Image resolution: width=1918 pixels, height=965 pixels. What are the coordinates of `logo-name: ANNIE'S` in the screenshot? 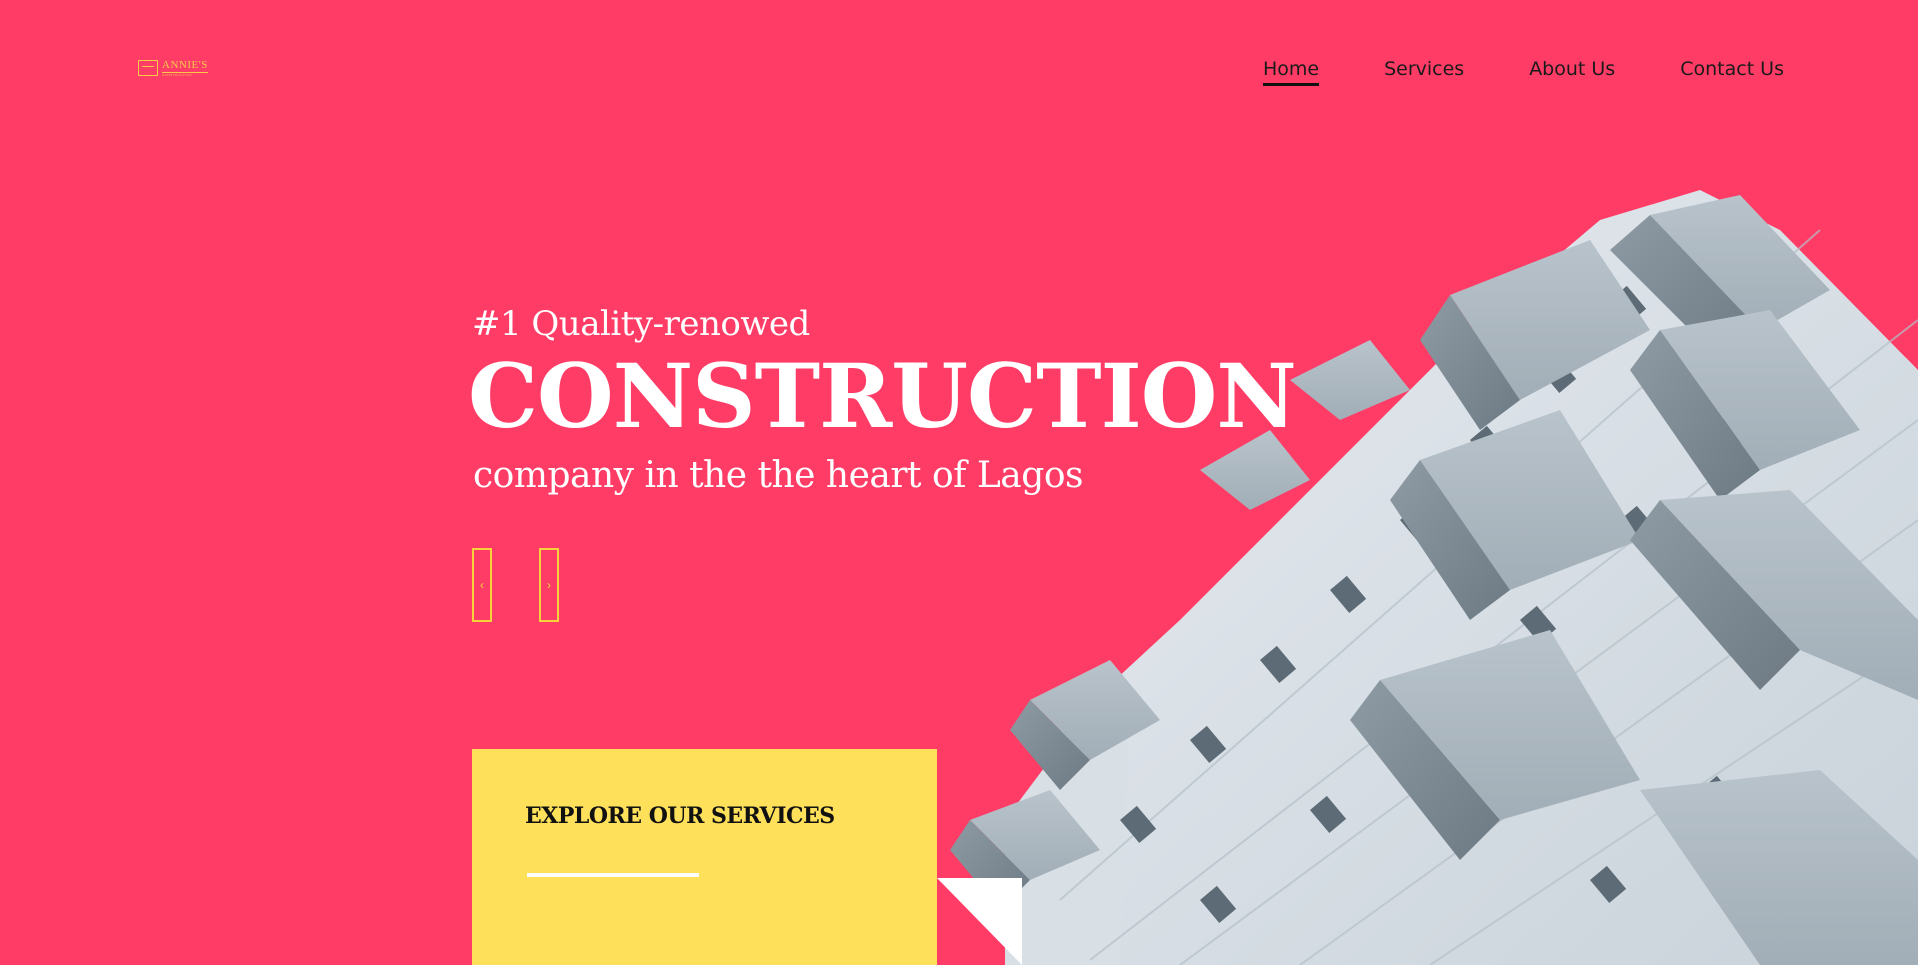 It's located at (185, 64).